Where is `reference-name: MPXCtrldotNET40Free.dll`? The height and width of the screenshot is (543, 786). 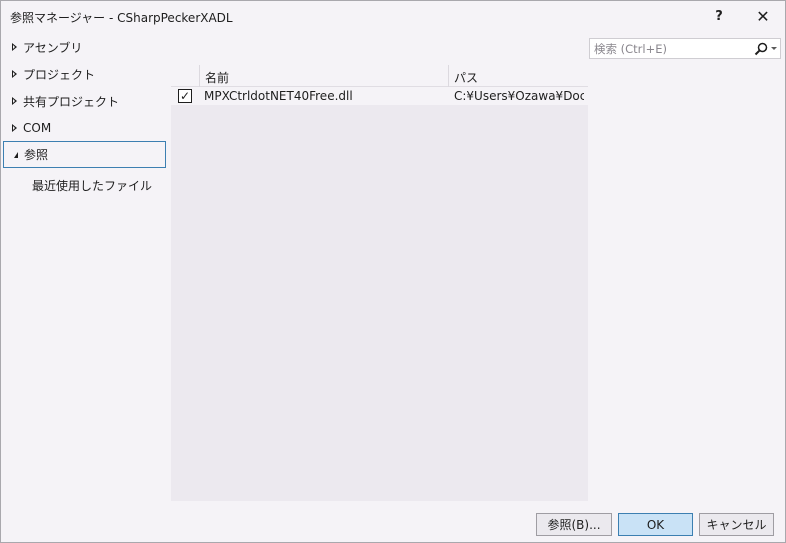
reference-name: MPXCtrldotNET40Free.dll is located at coordinates (278, 96).